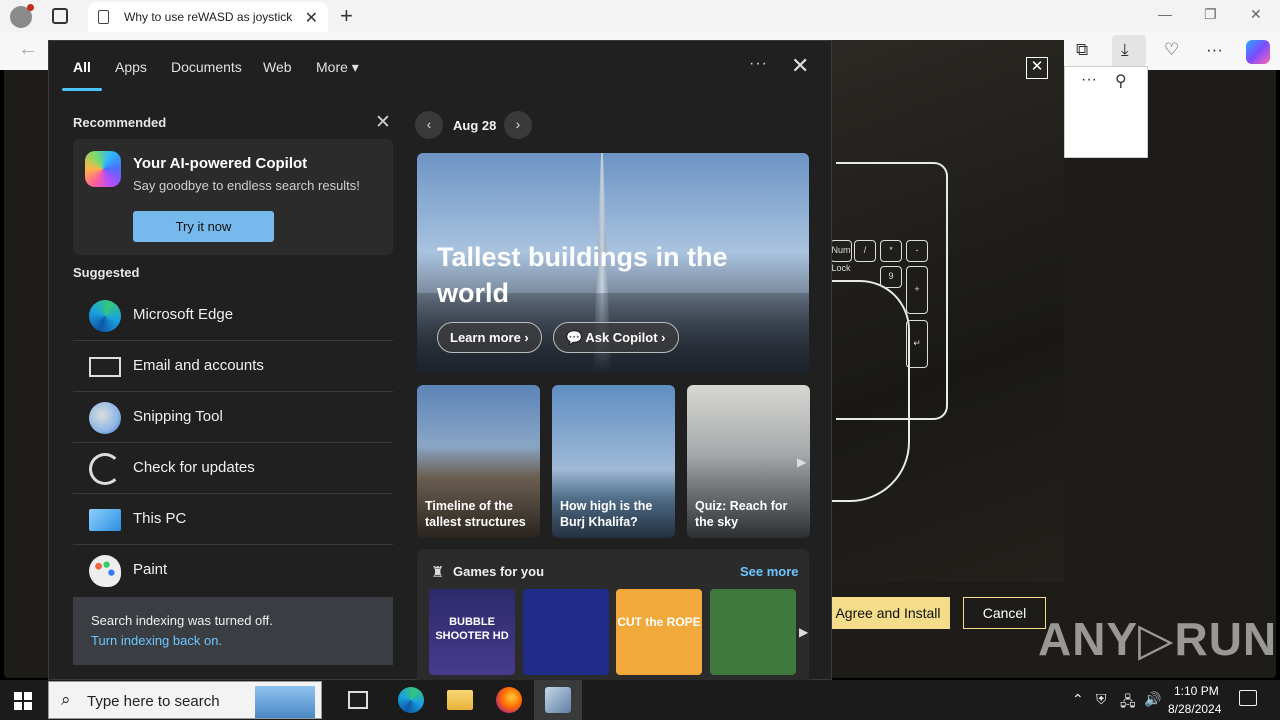 This screenshot has height=720, width=1280. What do you see at coordinates (582, 275) in the screenshot?
I see `hero-title: Tallest buildings in the world` at bounding box center [582, 275].